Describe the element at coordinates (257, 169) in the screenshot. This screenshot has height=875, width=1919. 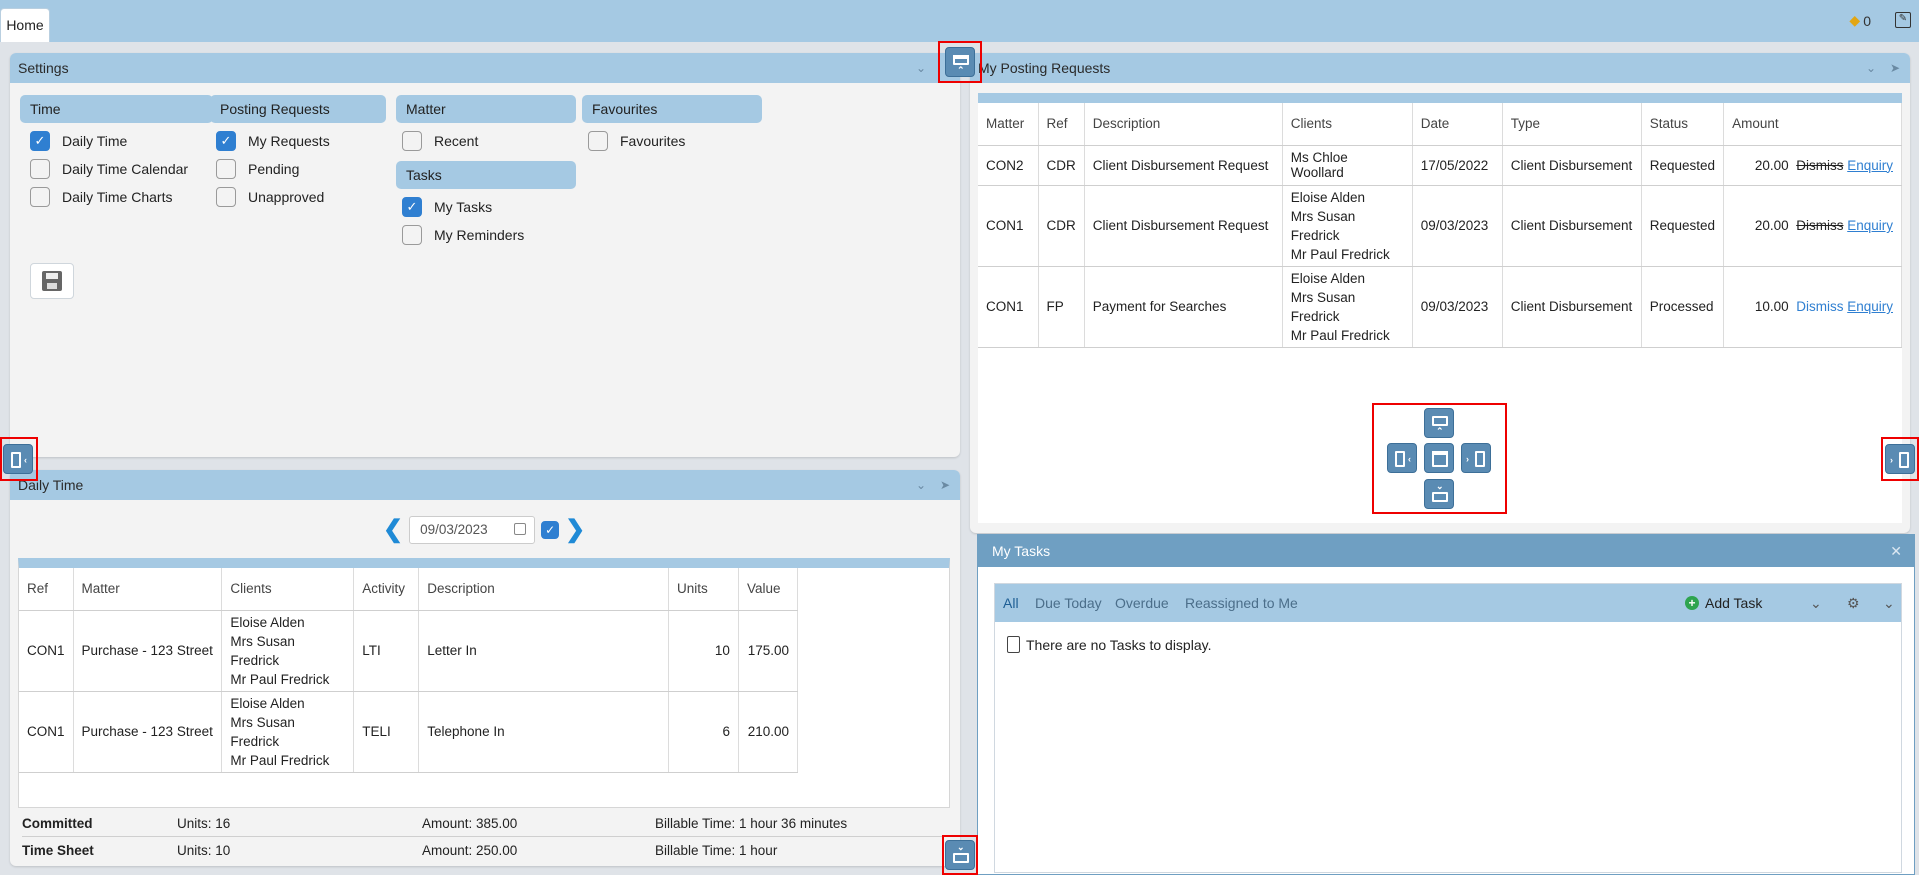
I see `checkbox-pending: Pending` at that location.